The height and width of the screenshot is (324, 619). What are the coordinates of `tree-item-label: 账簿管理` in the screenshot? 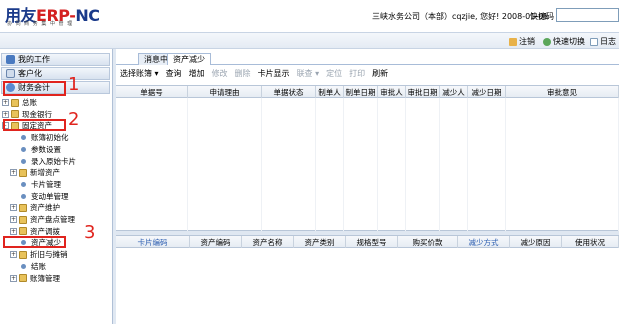 It's located at (45, 278).